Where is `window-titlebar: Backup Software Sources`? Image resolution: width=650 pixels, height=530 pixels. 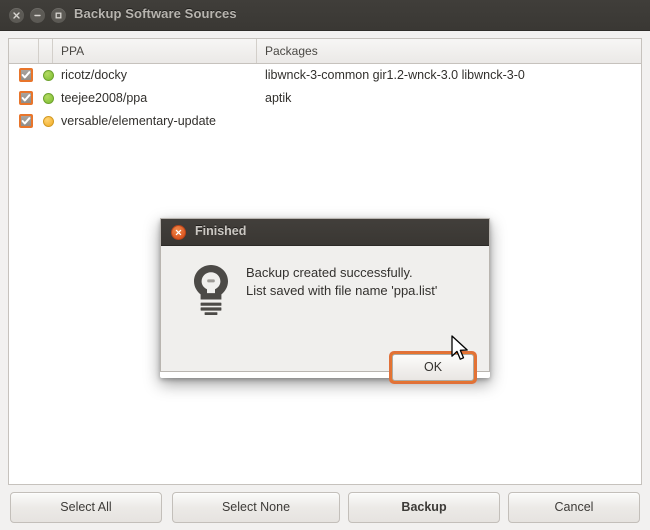
window-titlebar: Backup Software Sources is located at coordinates (325, 15).